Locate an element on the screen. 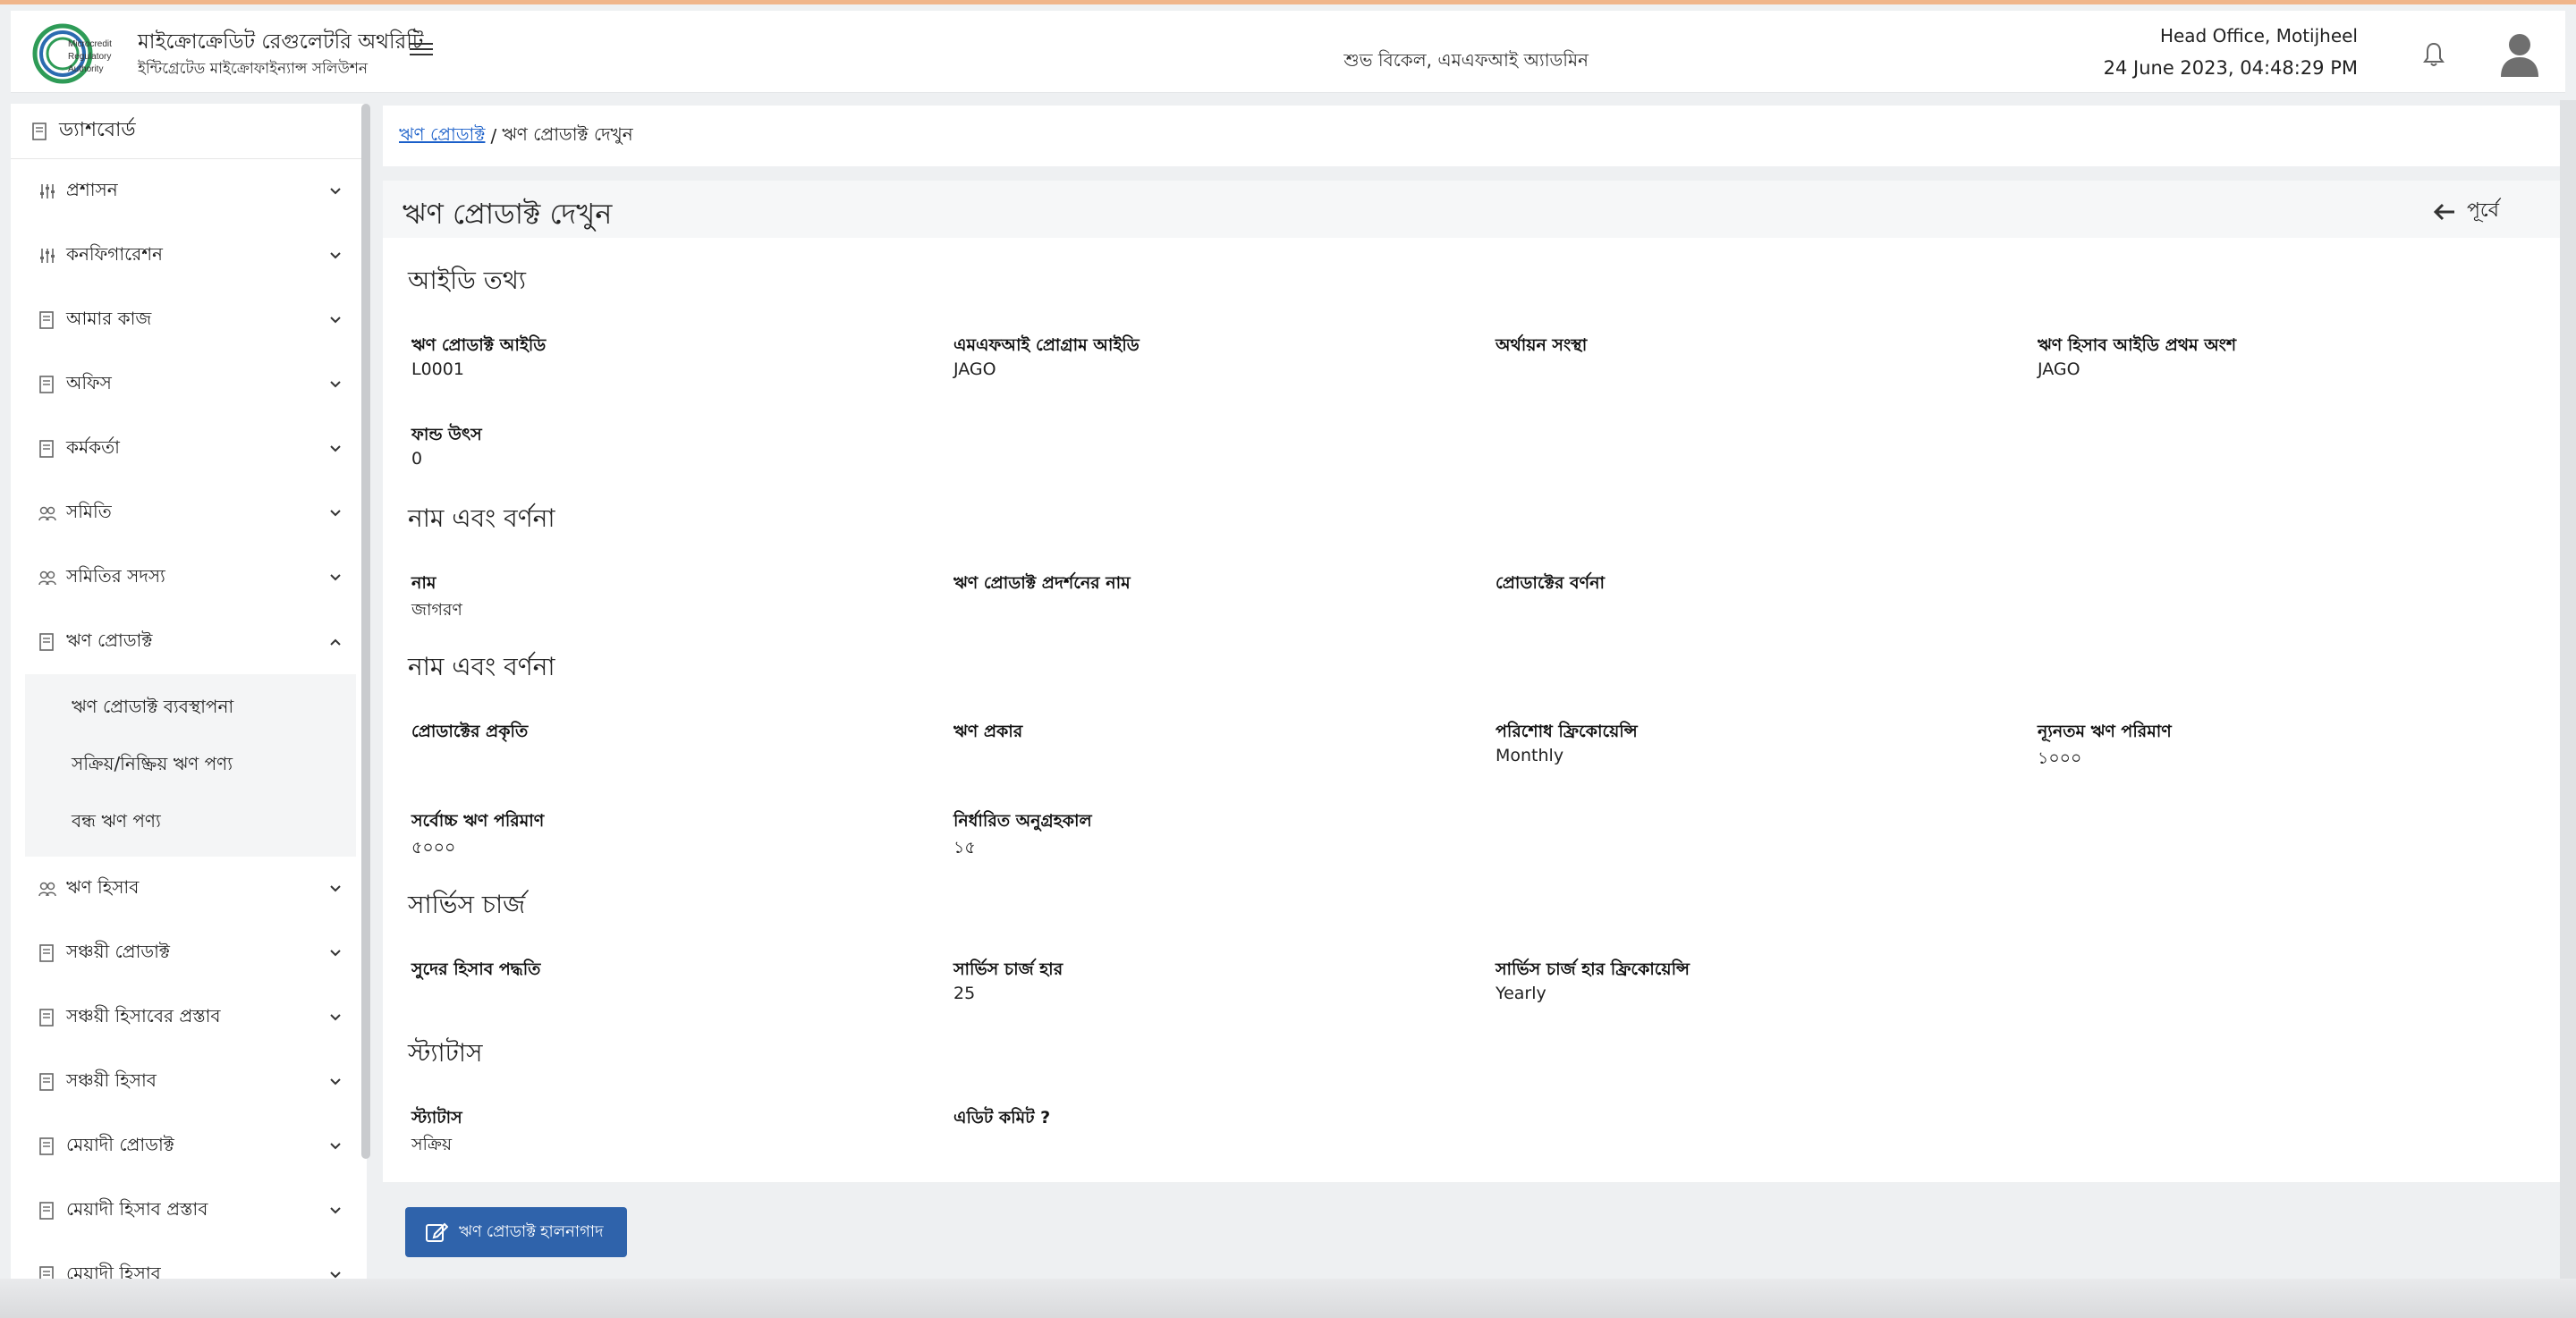 This screenshot has width=2576, height=1318. card-header: ঋণ প্রোডাক্ট দেখুন পূর্বে is located at coordinates (1471, 210).